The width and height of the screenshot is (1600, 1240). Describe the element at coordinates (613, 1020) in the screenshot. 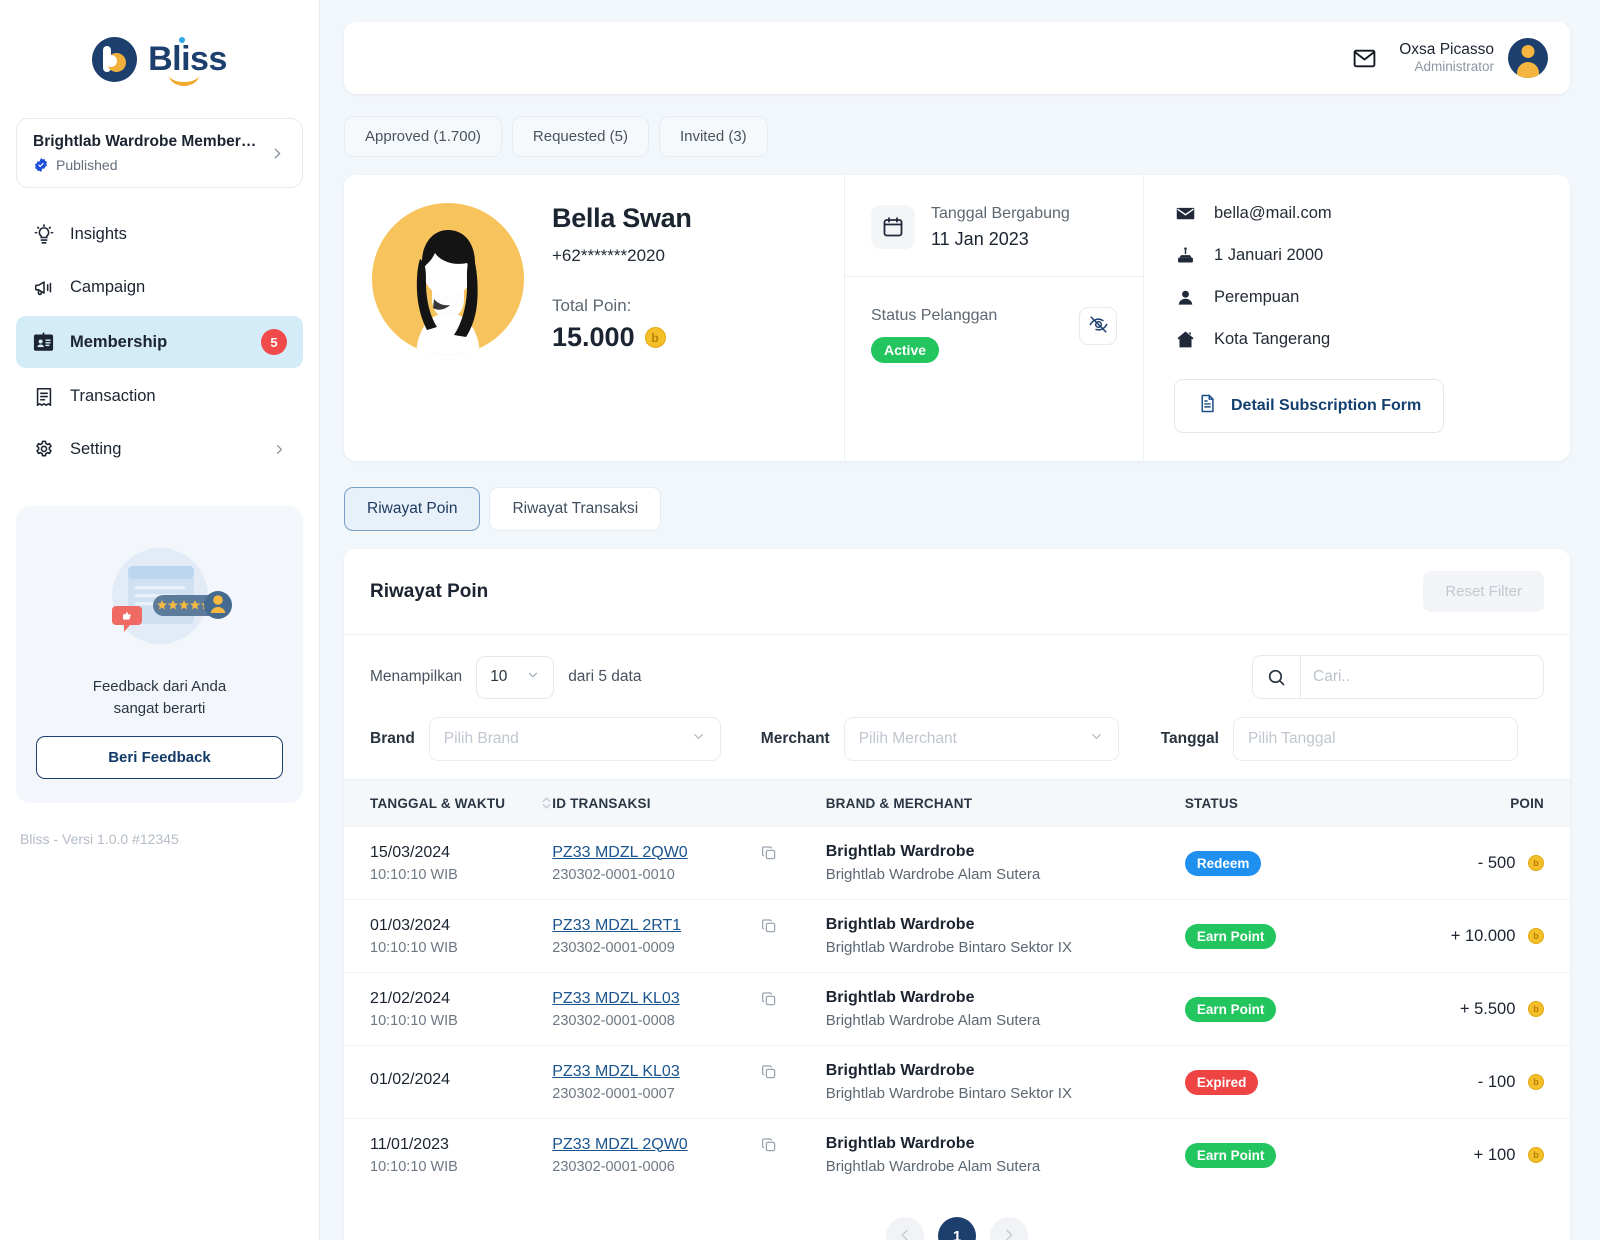

I see `row-transaction-ref: 230302-0001-0008` at that location.